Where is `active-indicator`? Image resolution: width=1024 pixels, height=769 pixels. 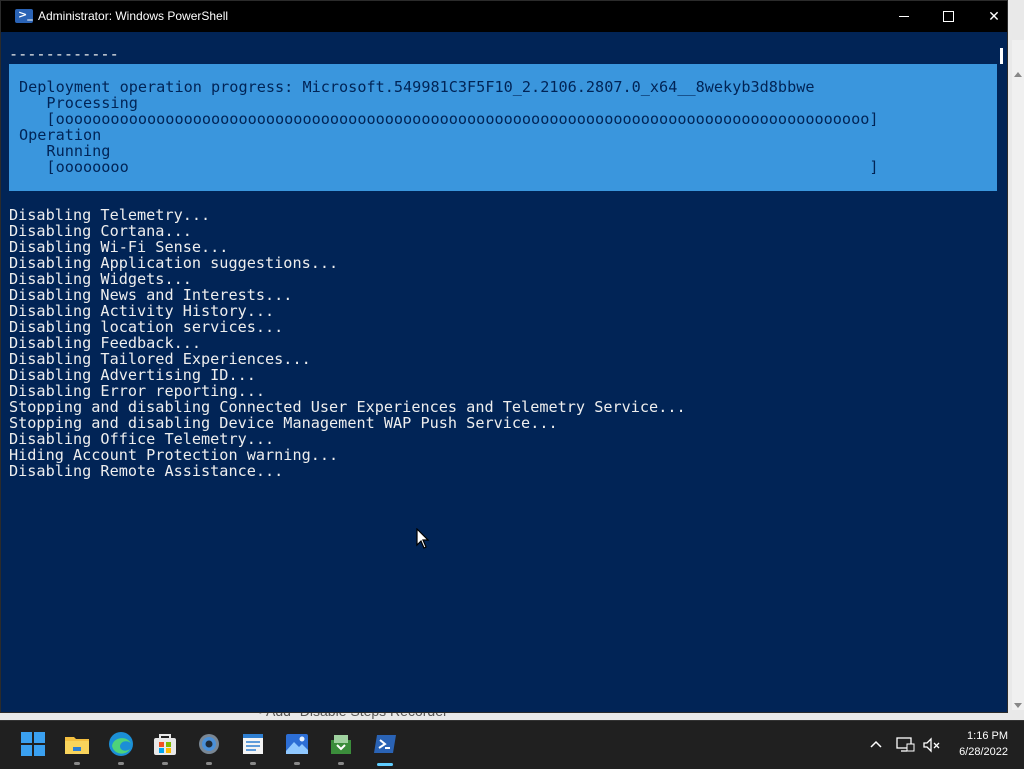 active-indicator is located at coordinates (385, 764).